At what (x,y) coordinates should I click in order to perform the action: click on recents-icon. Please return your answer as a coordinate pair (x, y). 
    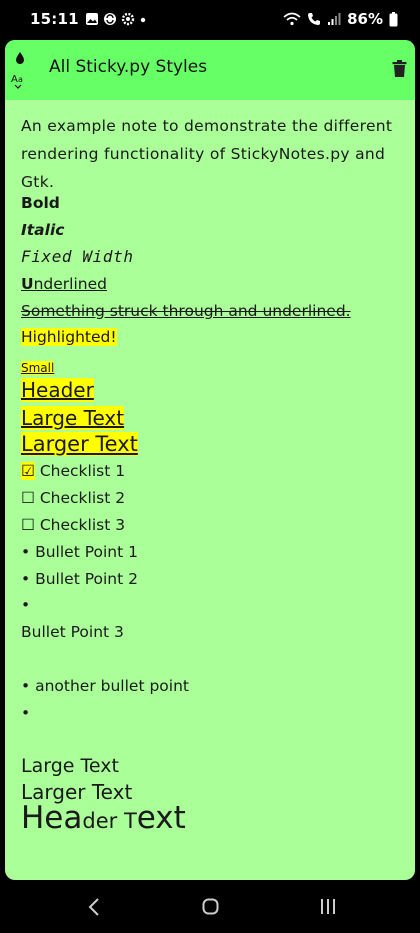
    Looking at the image, I should click on (328, 906).